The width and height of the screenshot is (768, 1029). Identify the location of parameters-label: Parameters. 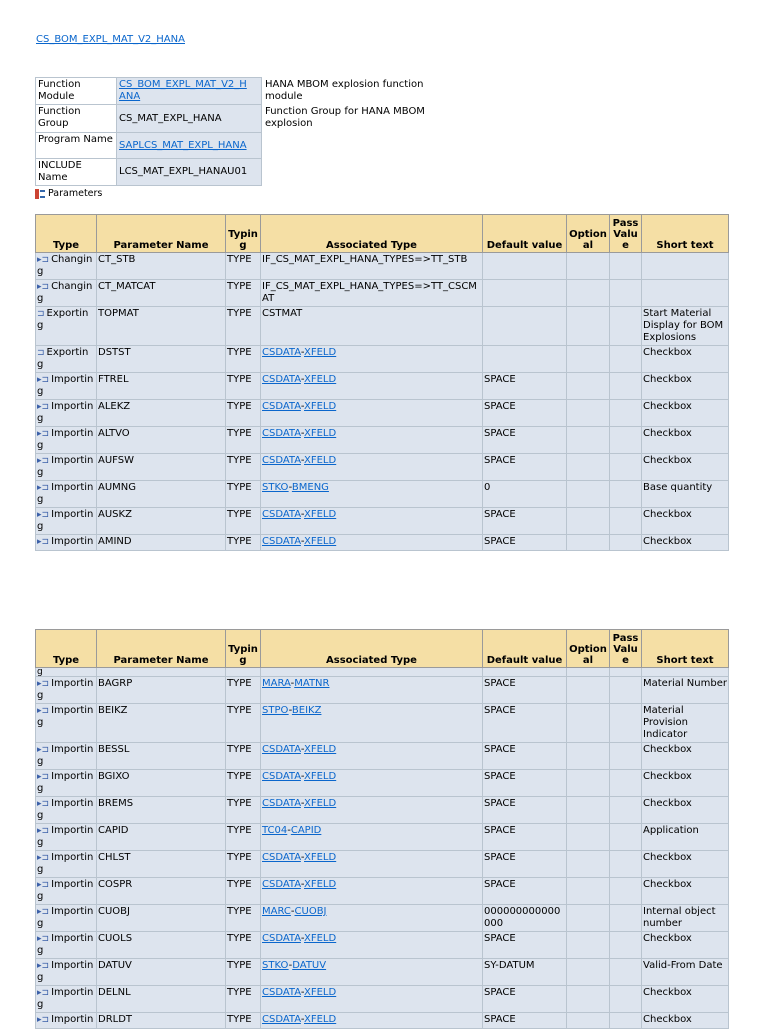
(68, 193).